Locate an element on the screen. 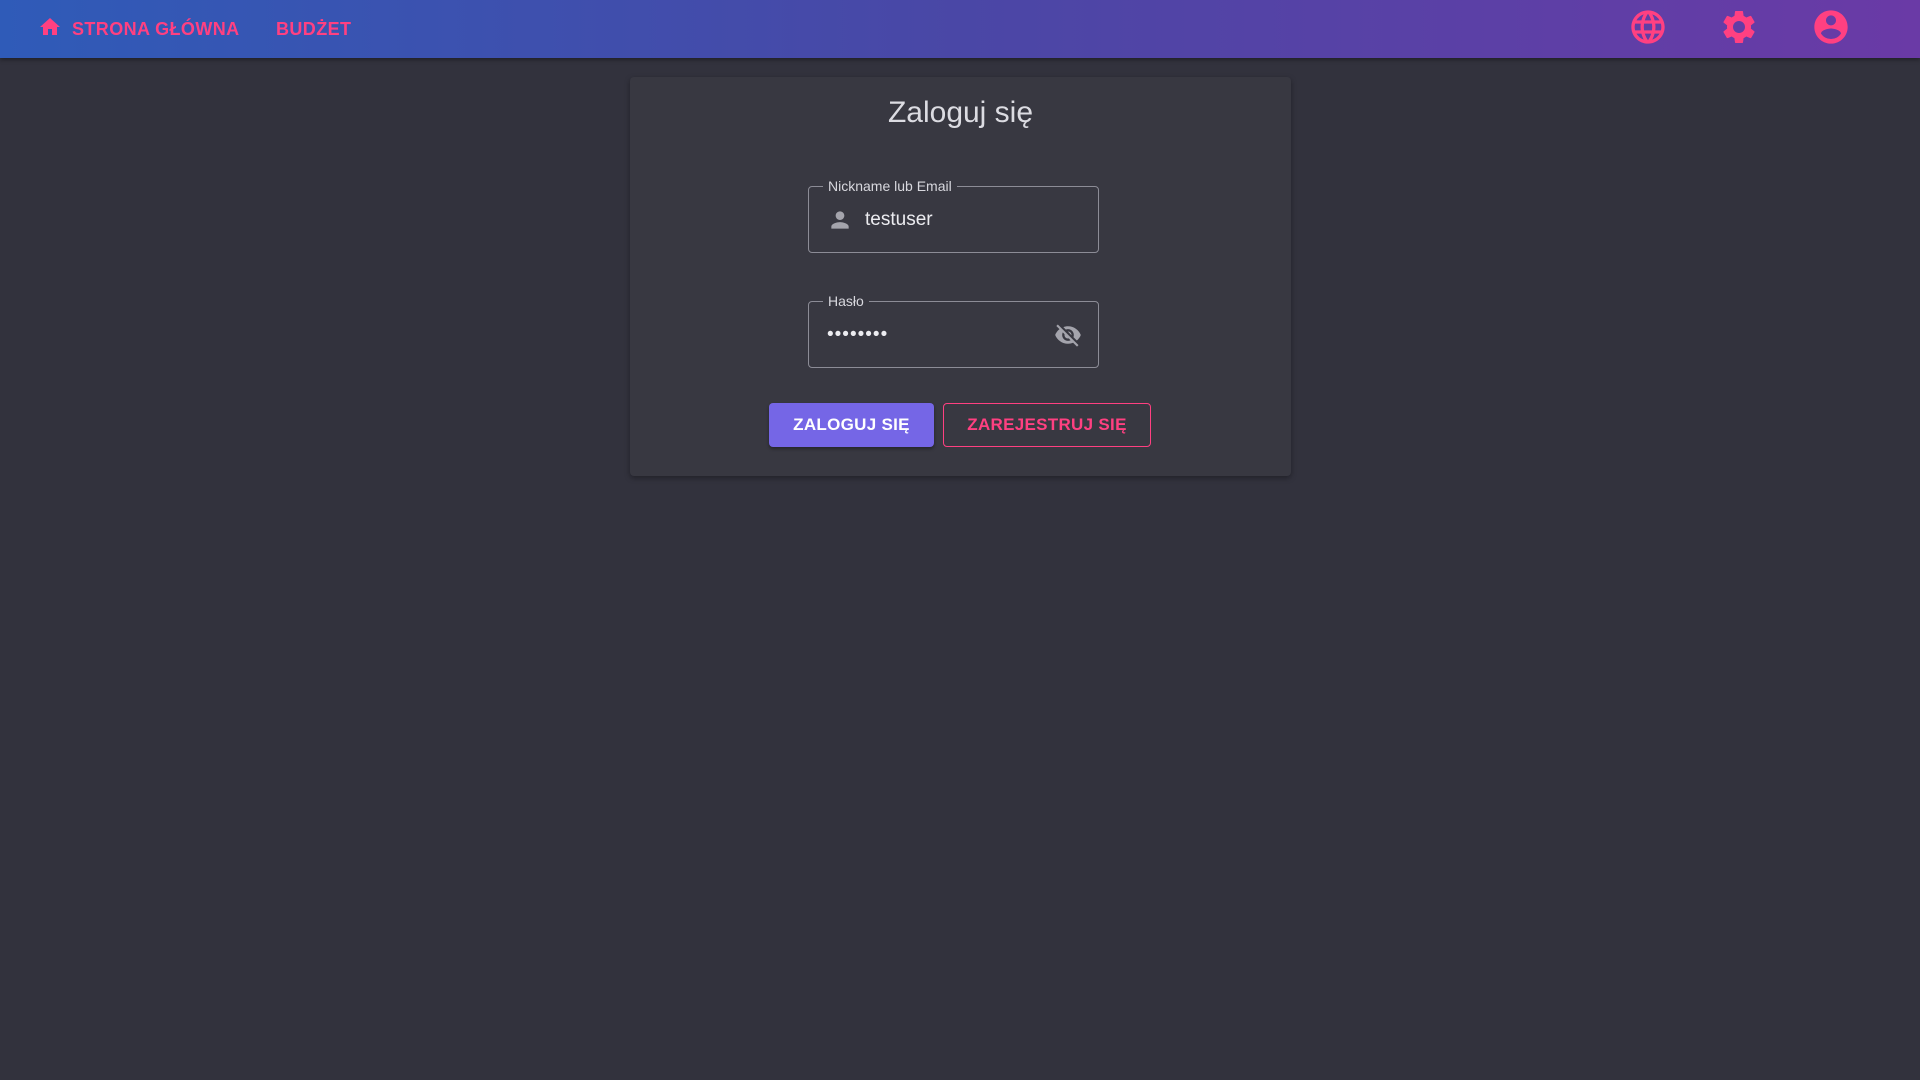 Image resolution: width=1920 pixels, height=1080 pixels. password-field: Hasło is located at coordinates (953, 330).